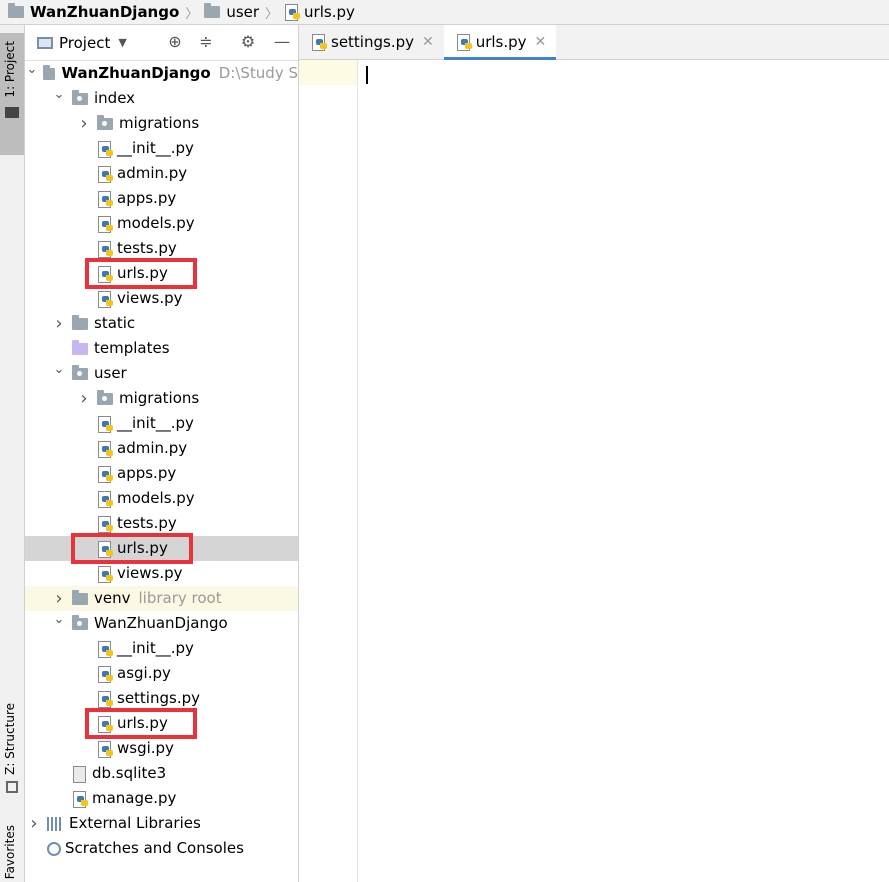  What do you see at coordinates (161, 323) in the screenshot?
I see `tree-item: › static` at bounding box center [161, 323].